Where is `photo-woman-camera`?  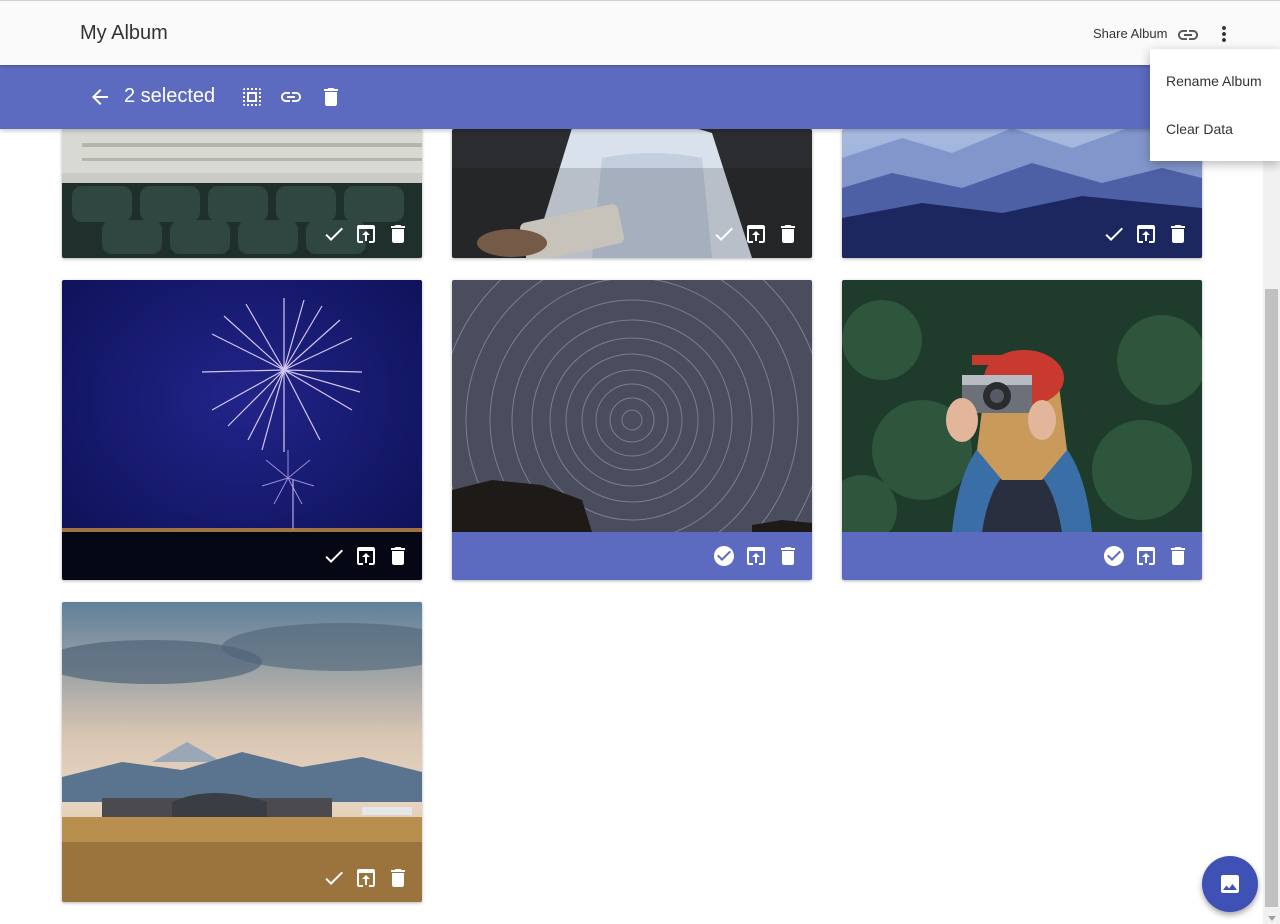 photo-woman-camera is located at coordinates (1022, 406).